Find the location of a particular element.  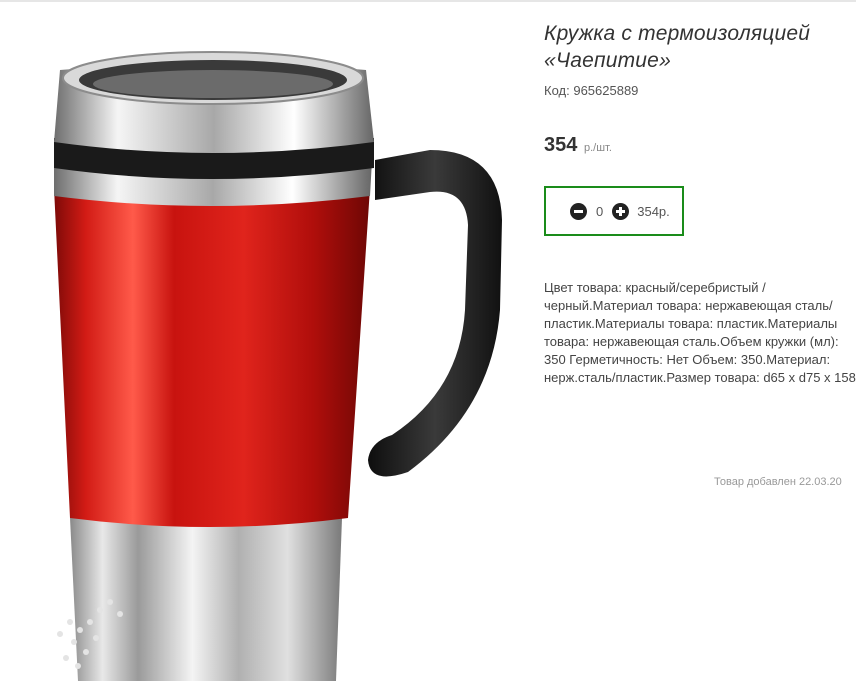

mug-handle is located at coordinates (435, 313).